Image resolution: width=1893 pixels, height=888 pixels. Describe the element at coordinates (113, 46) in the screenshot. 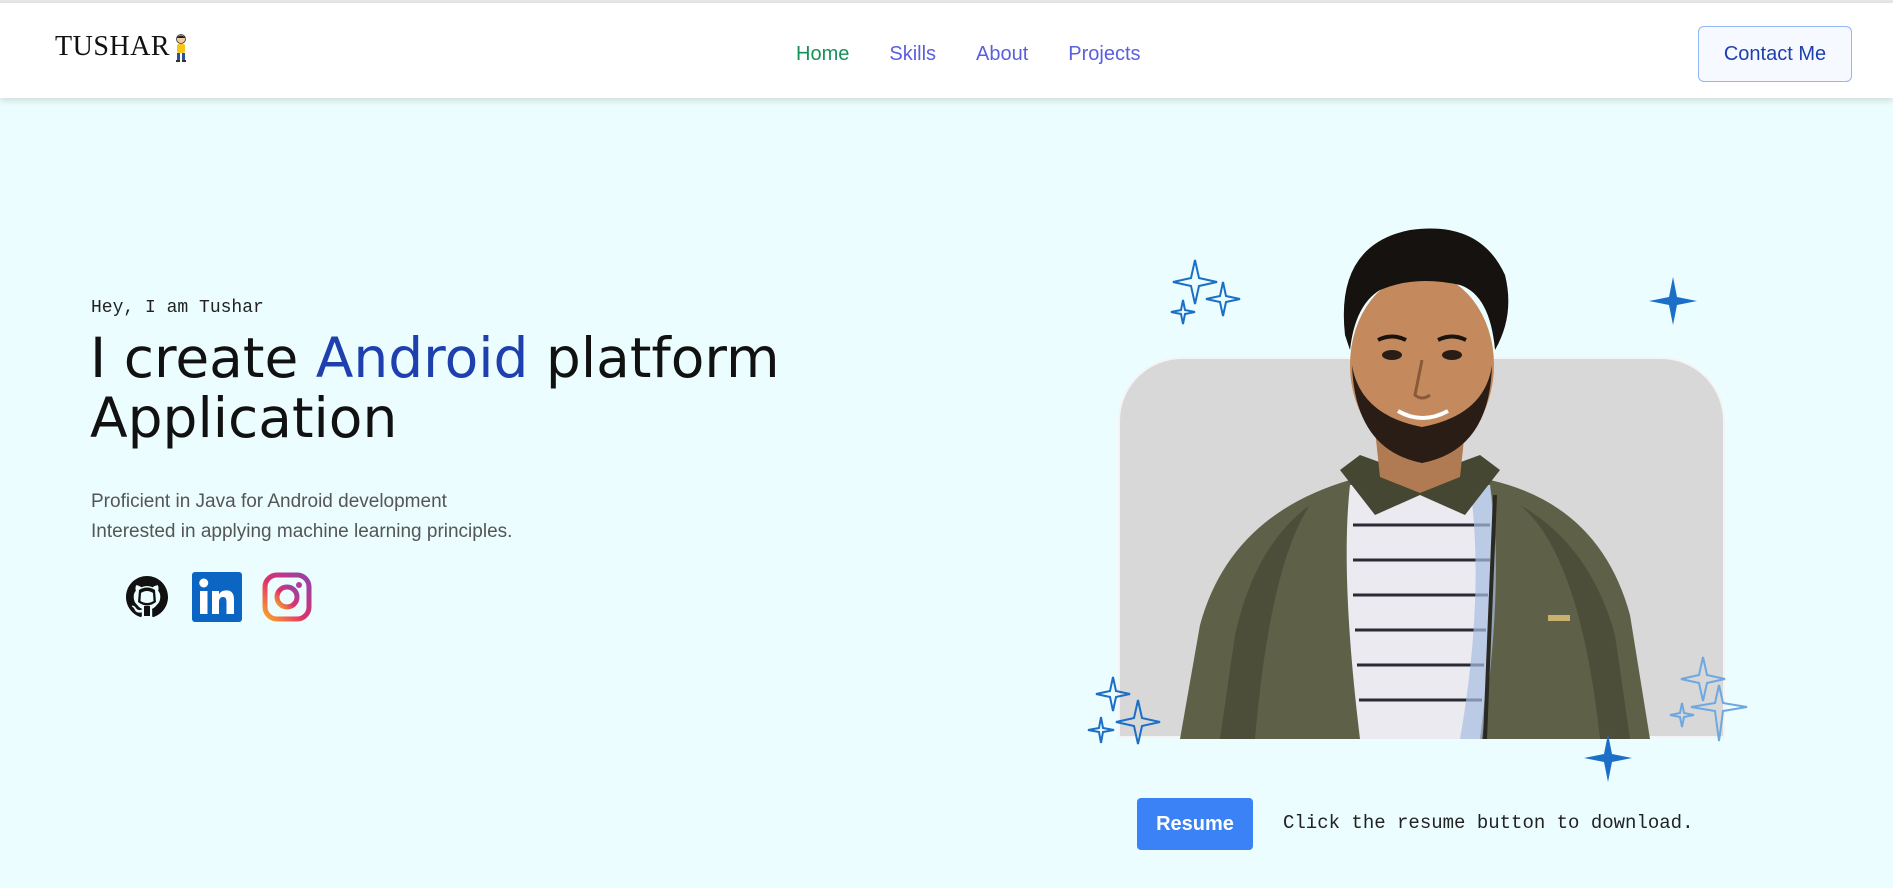

I see `logo-text: TUSHAR` at that location.